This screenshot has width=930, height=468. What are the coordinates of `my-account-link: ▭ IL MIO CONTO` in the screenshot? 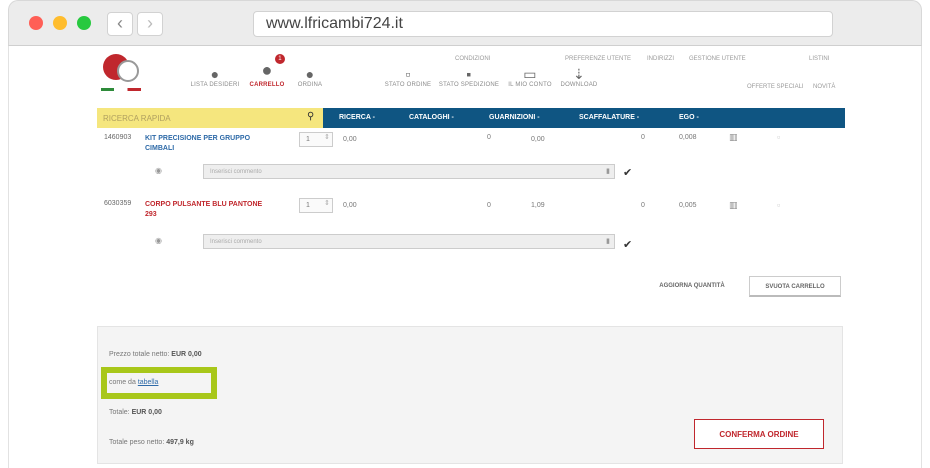 It's located at (530, 77).